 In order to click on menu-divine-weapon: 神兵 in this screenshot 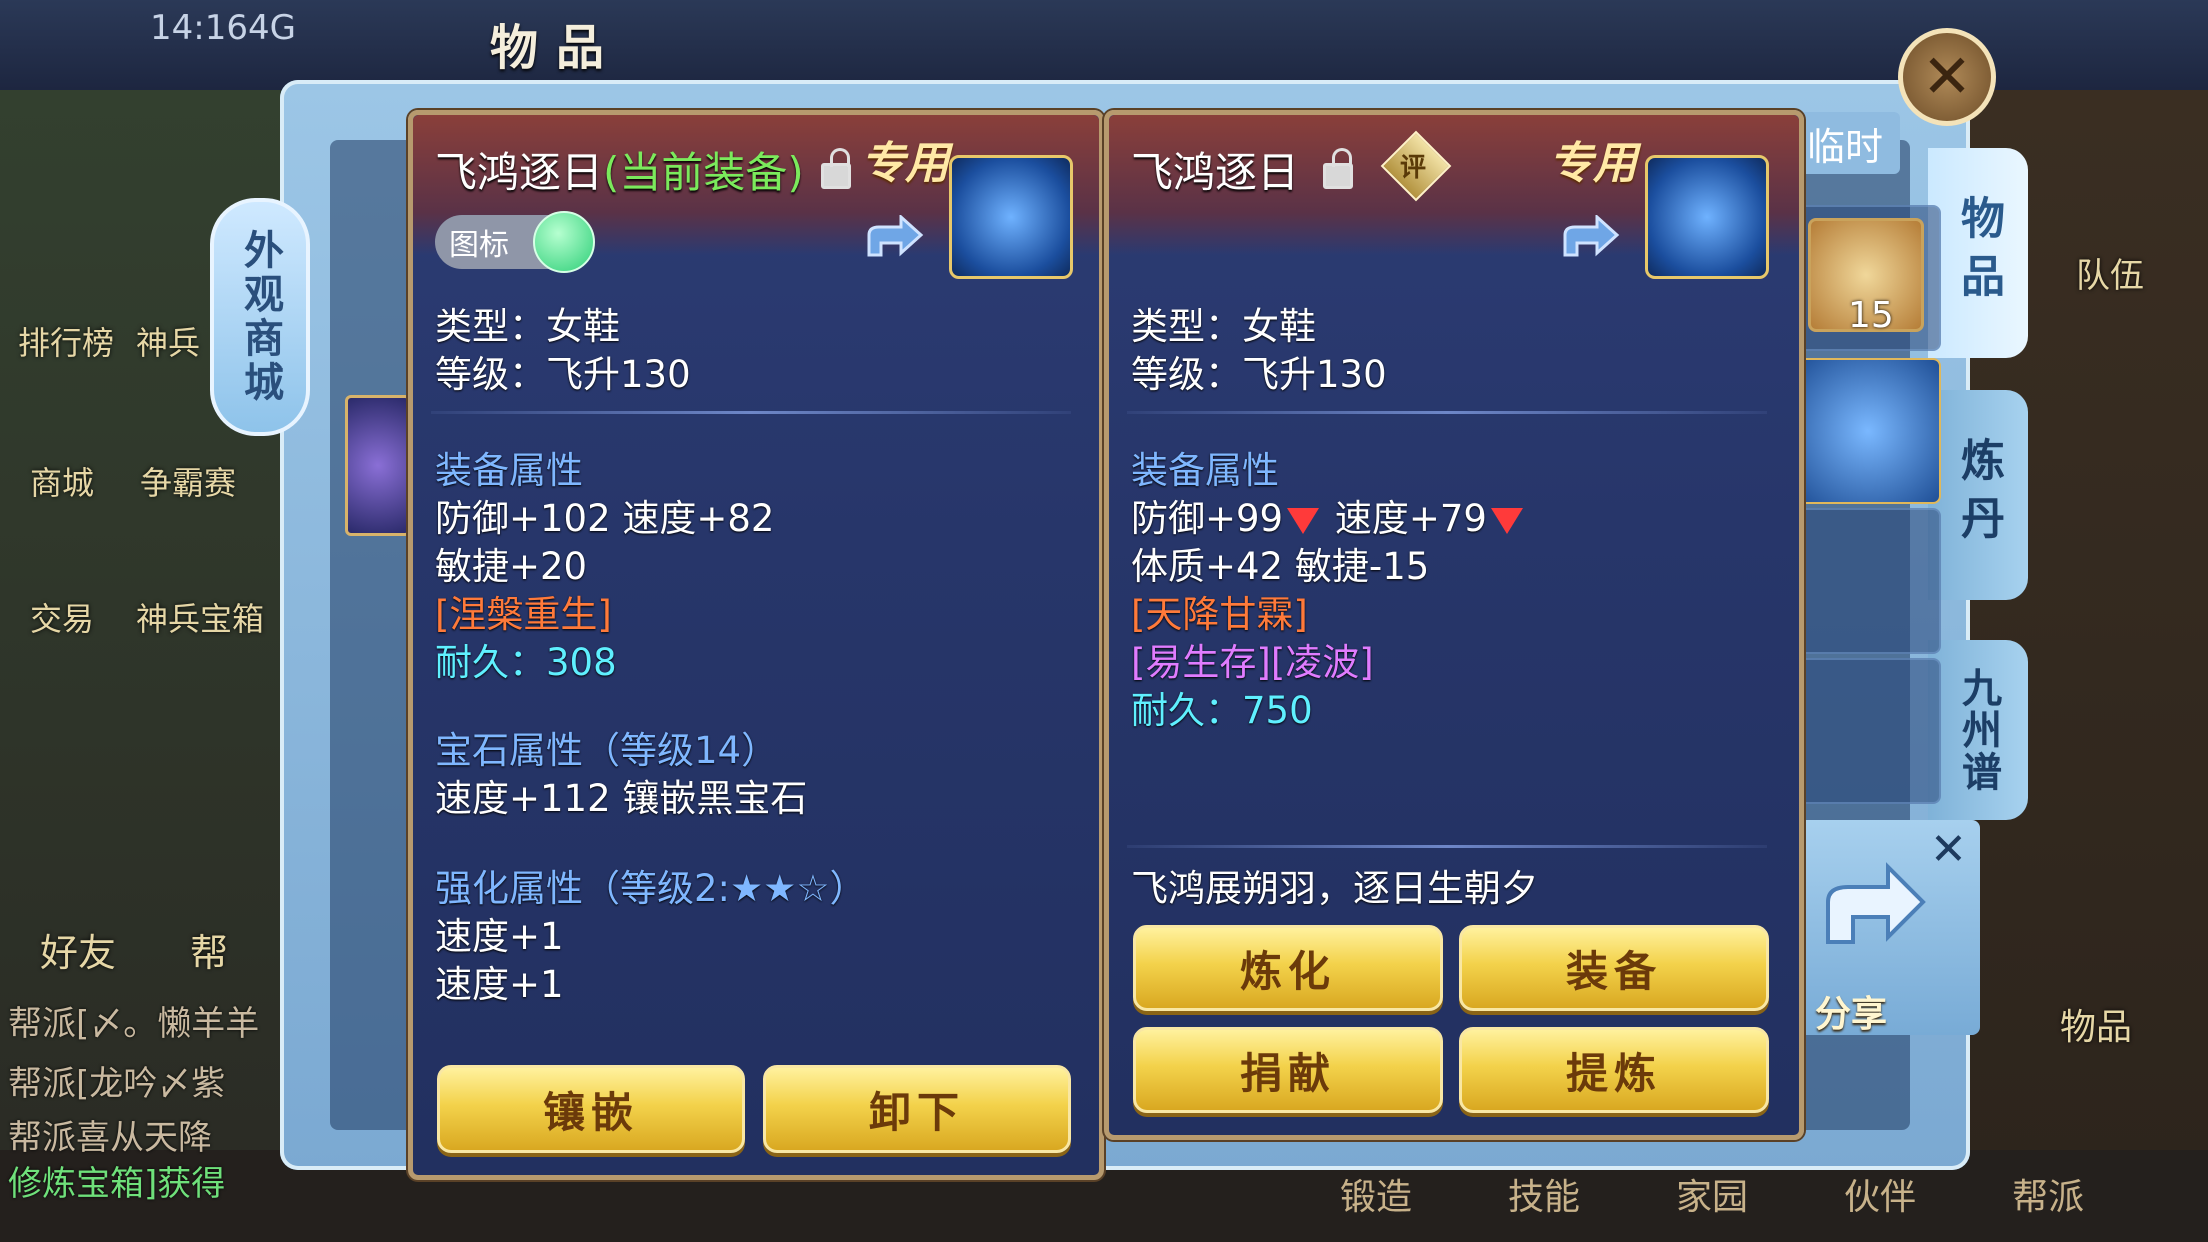, I will do `click(168, 341)`.